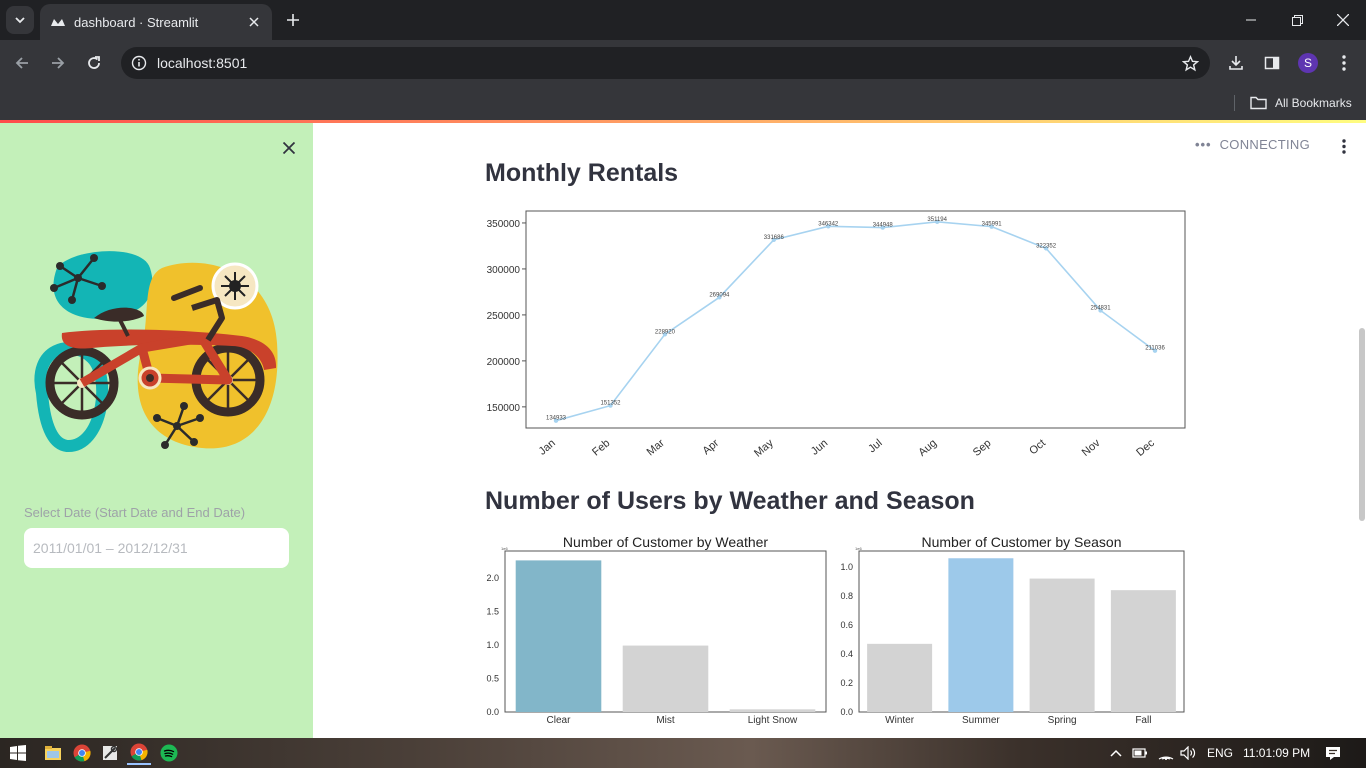 The height and width of the screenshot is (768, 1366). I want to click on close-window-button, so click(1343, 20).